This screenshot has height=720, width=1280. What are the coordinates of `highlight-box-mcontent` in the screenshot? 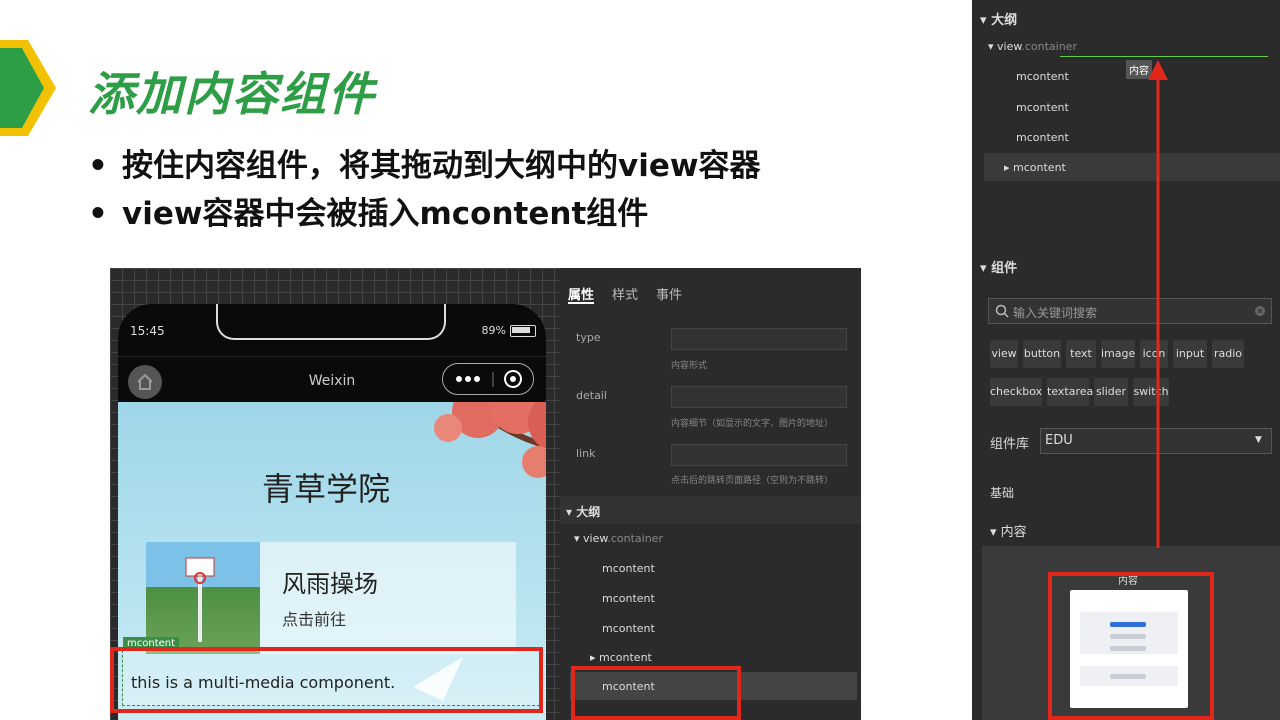 It's located at (326, 680).